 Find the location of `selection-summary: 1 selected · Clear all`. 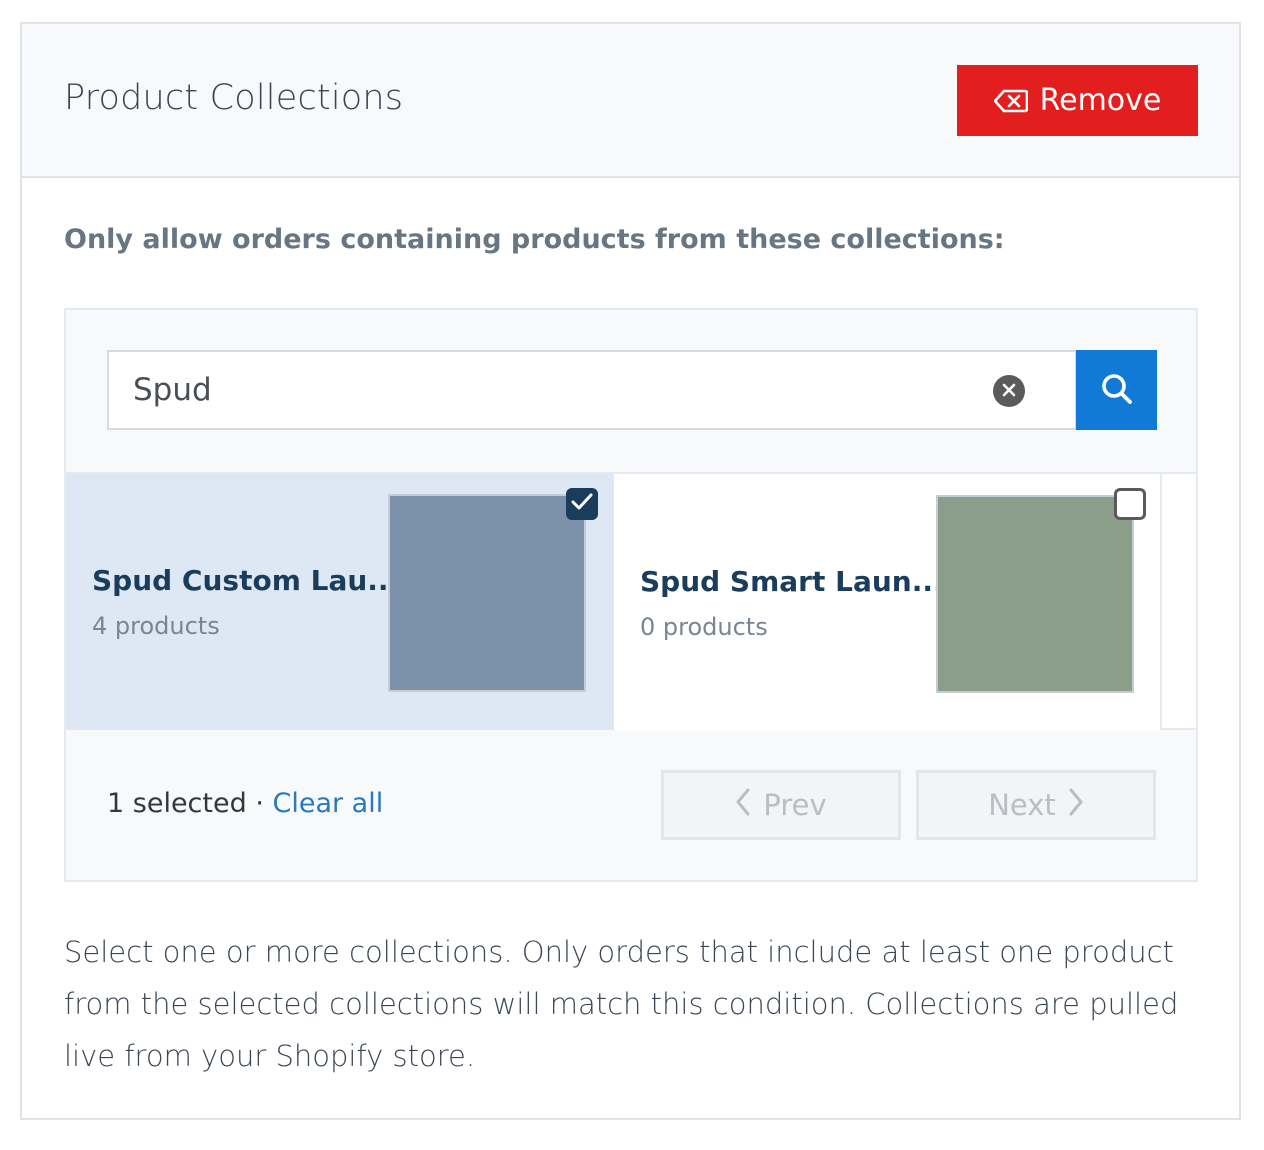

selection-summary: 1 selected · Clear all is located at coordinates (245, 803).